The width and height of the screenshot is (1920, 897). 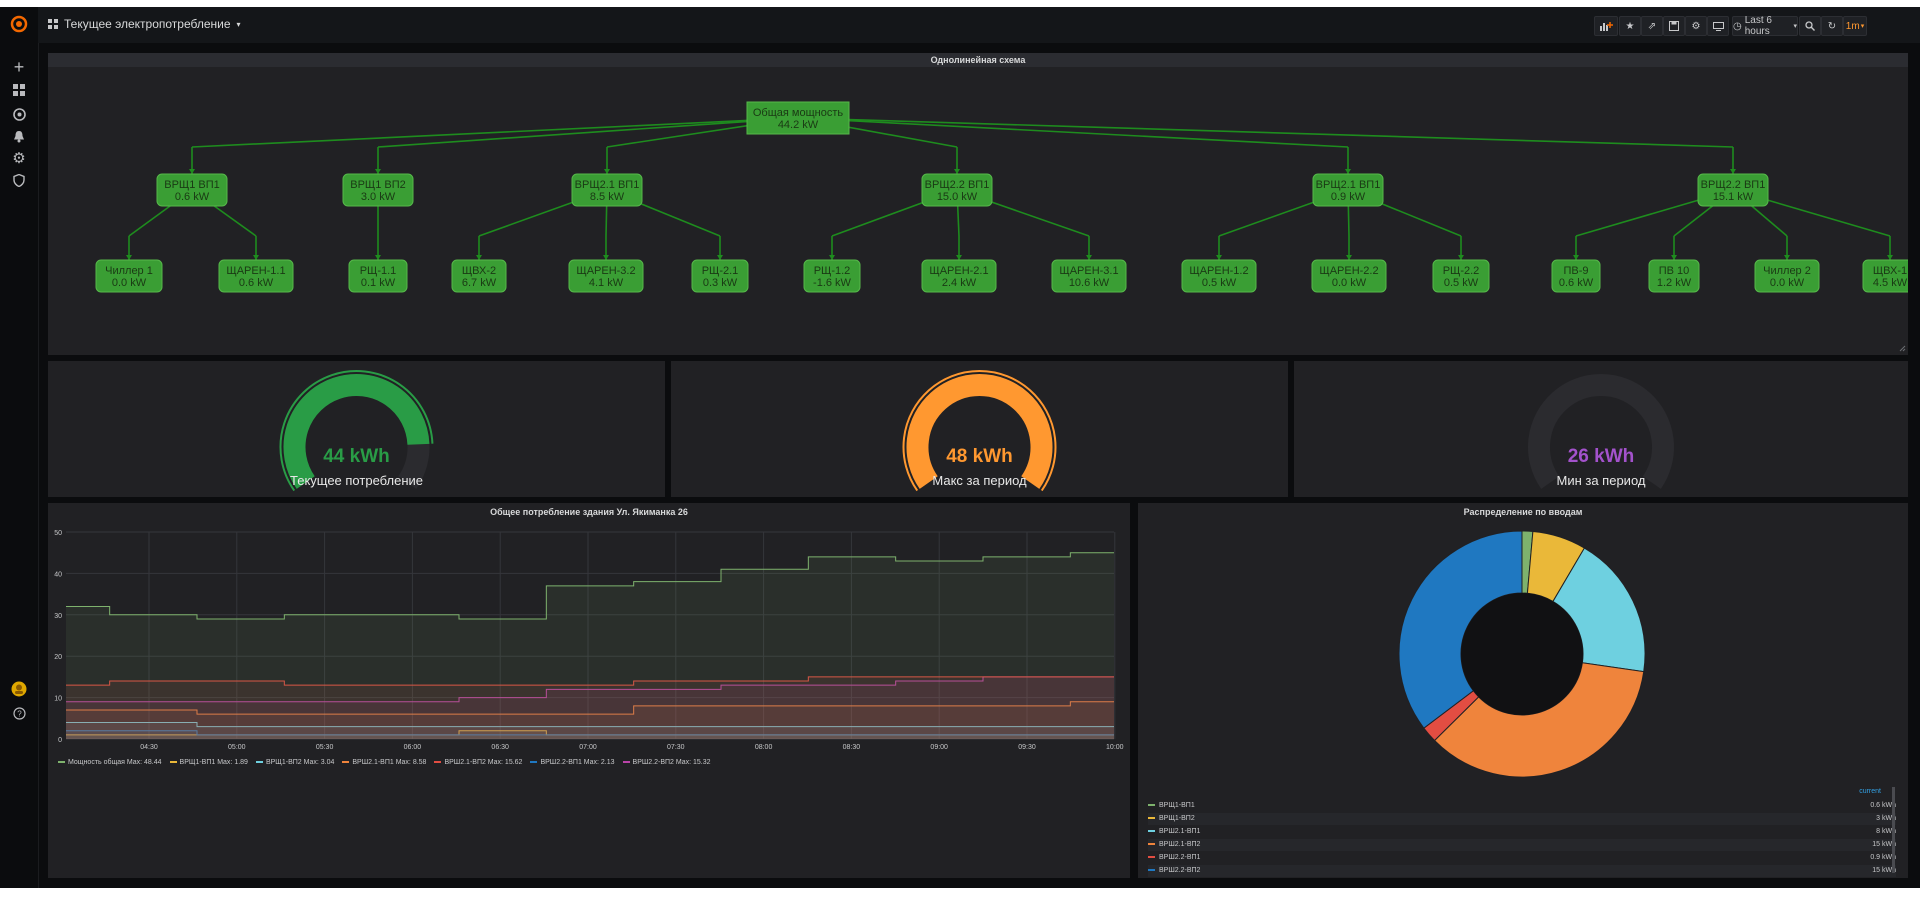 I want to click on refresh-interval-picker: 1m ▾, so click(x=1855, y=26).